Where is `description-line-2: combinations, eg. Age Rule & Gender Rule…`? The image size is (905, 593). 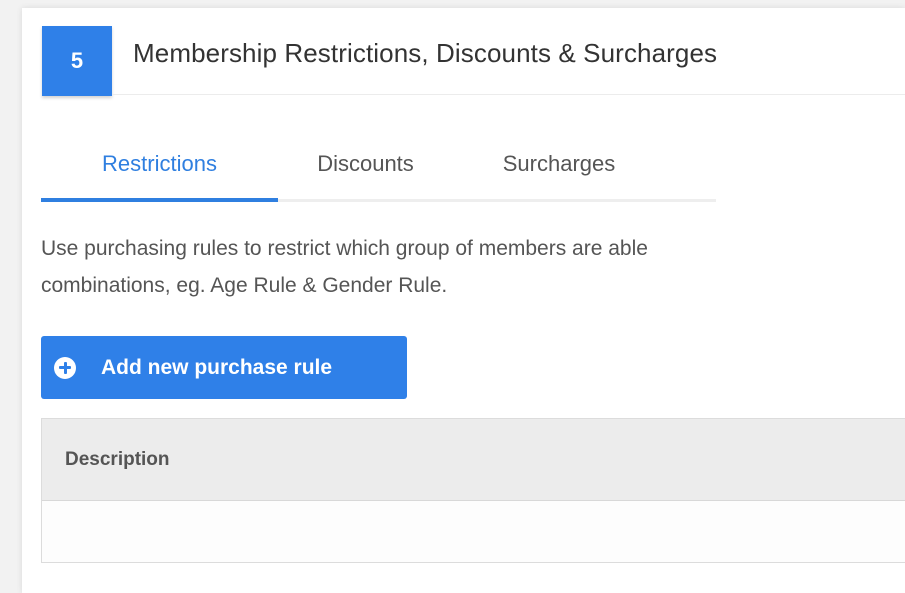
description-line-2: combinations, eg. Age Rule & Gender Rule… is located at coordinates (244, 285).